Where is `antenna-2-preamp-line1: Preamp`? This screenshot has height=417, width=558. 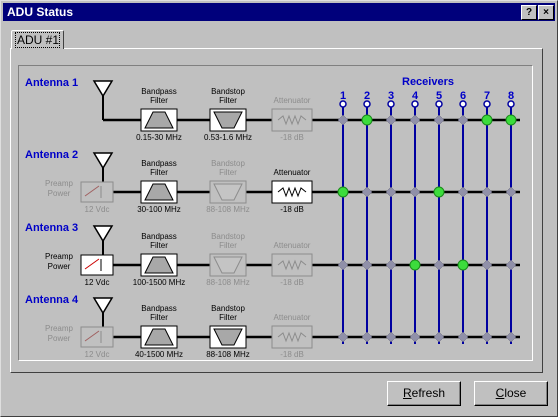
antenna-2-preamp-line1: Preamp is located at coordinates (59, 183).